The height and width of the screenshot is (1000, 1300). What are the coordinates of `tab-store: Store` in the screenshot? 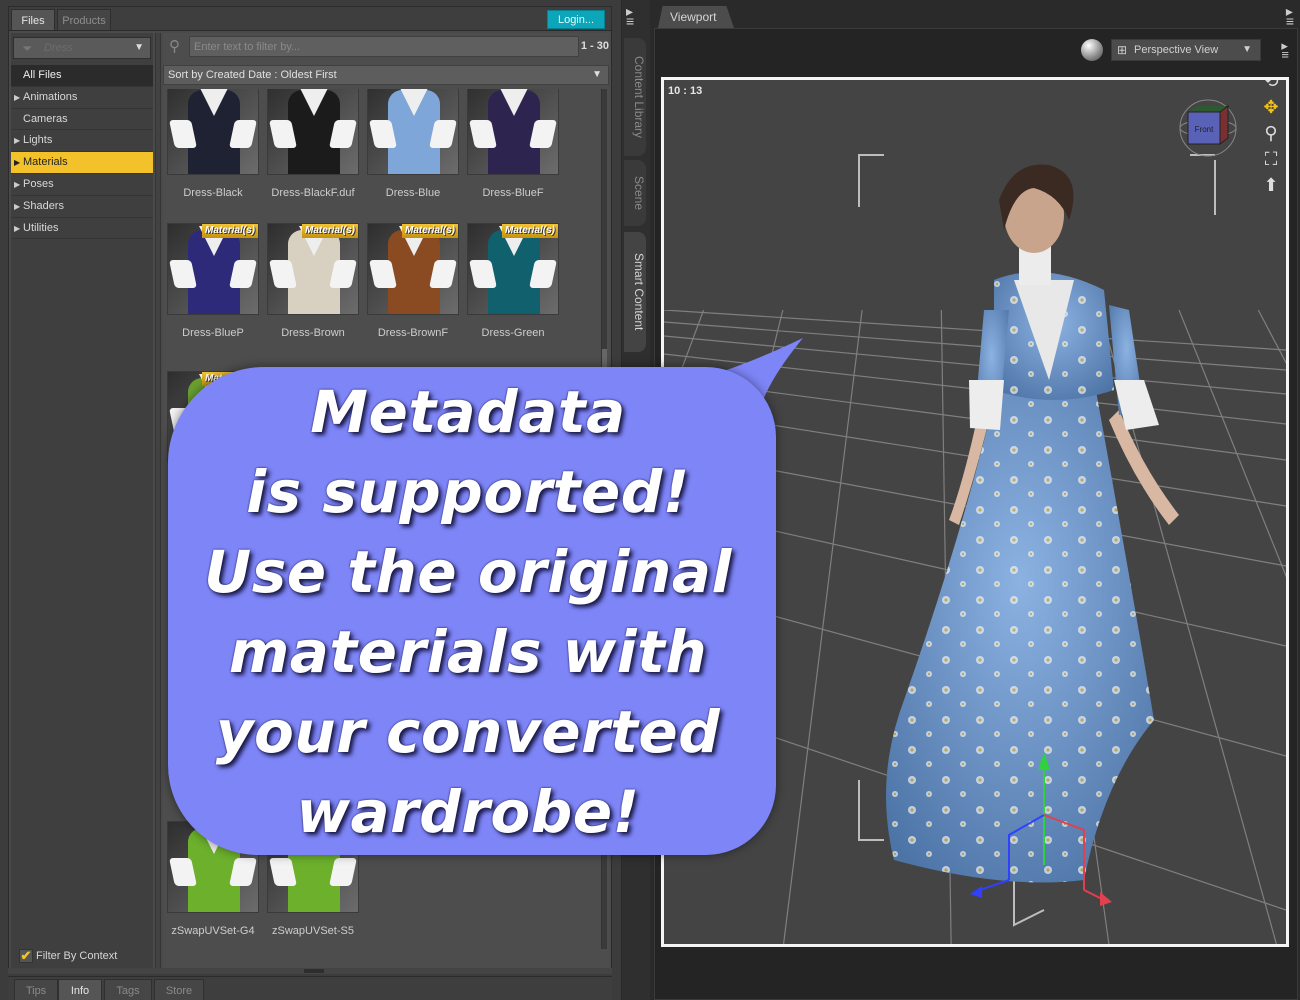 It's located at (179, 989).